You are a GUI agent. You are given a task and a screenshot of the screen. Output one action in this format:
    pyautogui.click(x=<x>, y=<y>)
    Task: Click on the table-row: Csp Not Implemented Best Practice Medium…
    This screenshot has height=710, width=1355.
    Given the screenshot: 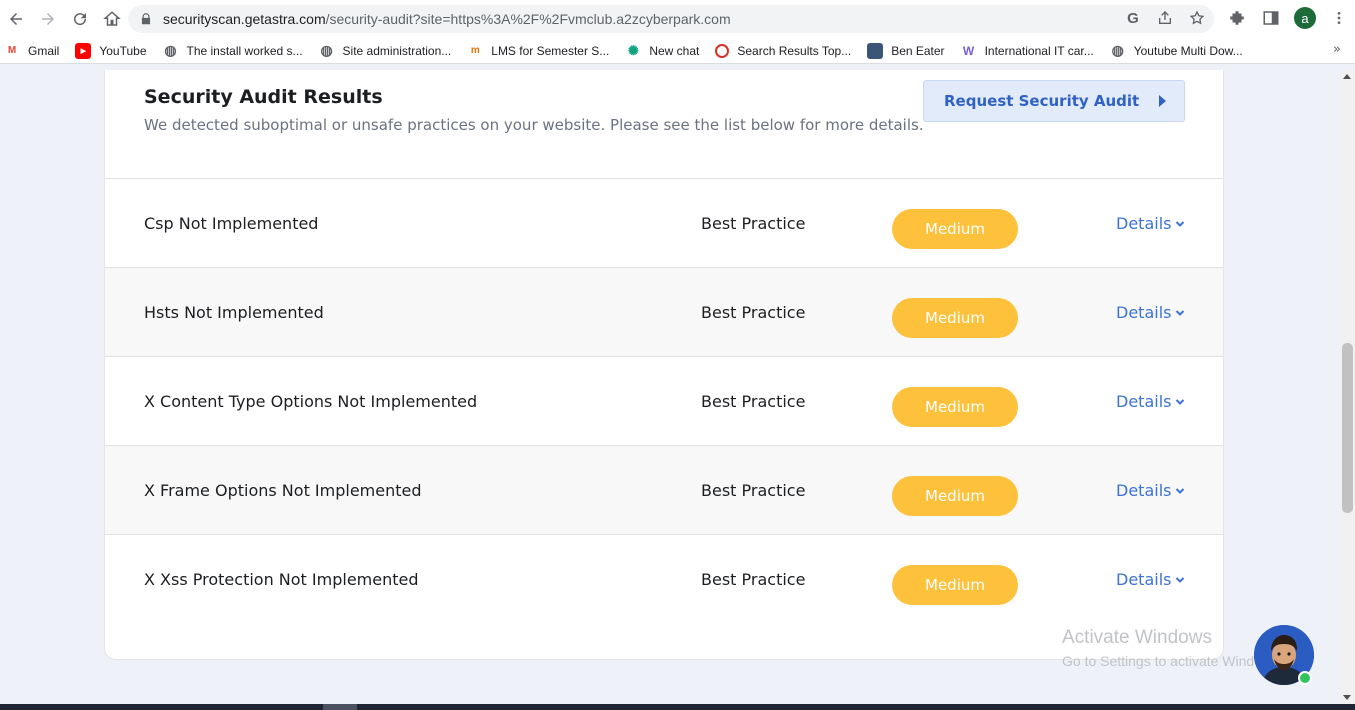 What is the action you would take?
    pyautogui.click(x=664, y=223)
    